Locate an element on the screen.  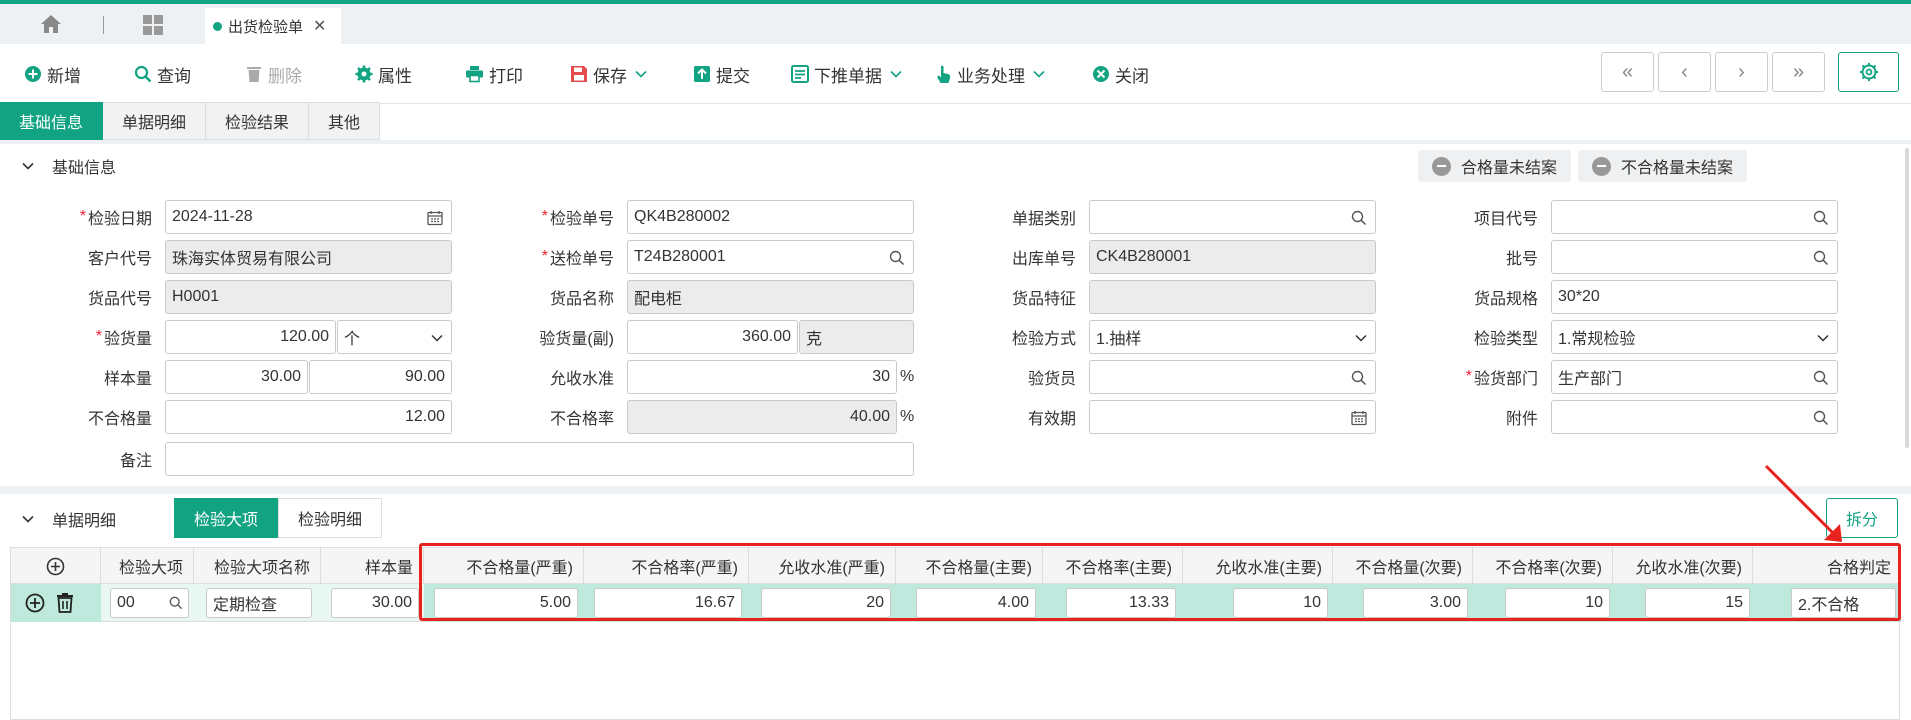
grid-menu-icon is located at coordinates (153, 25).